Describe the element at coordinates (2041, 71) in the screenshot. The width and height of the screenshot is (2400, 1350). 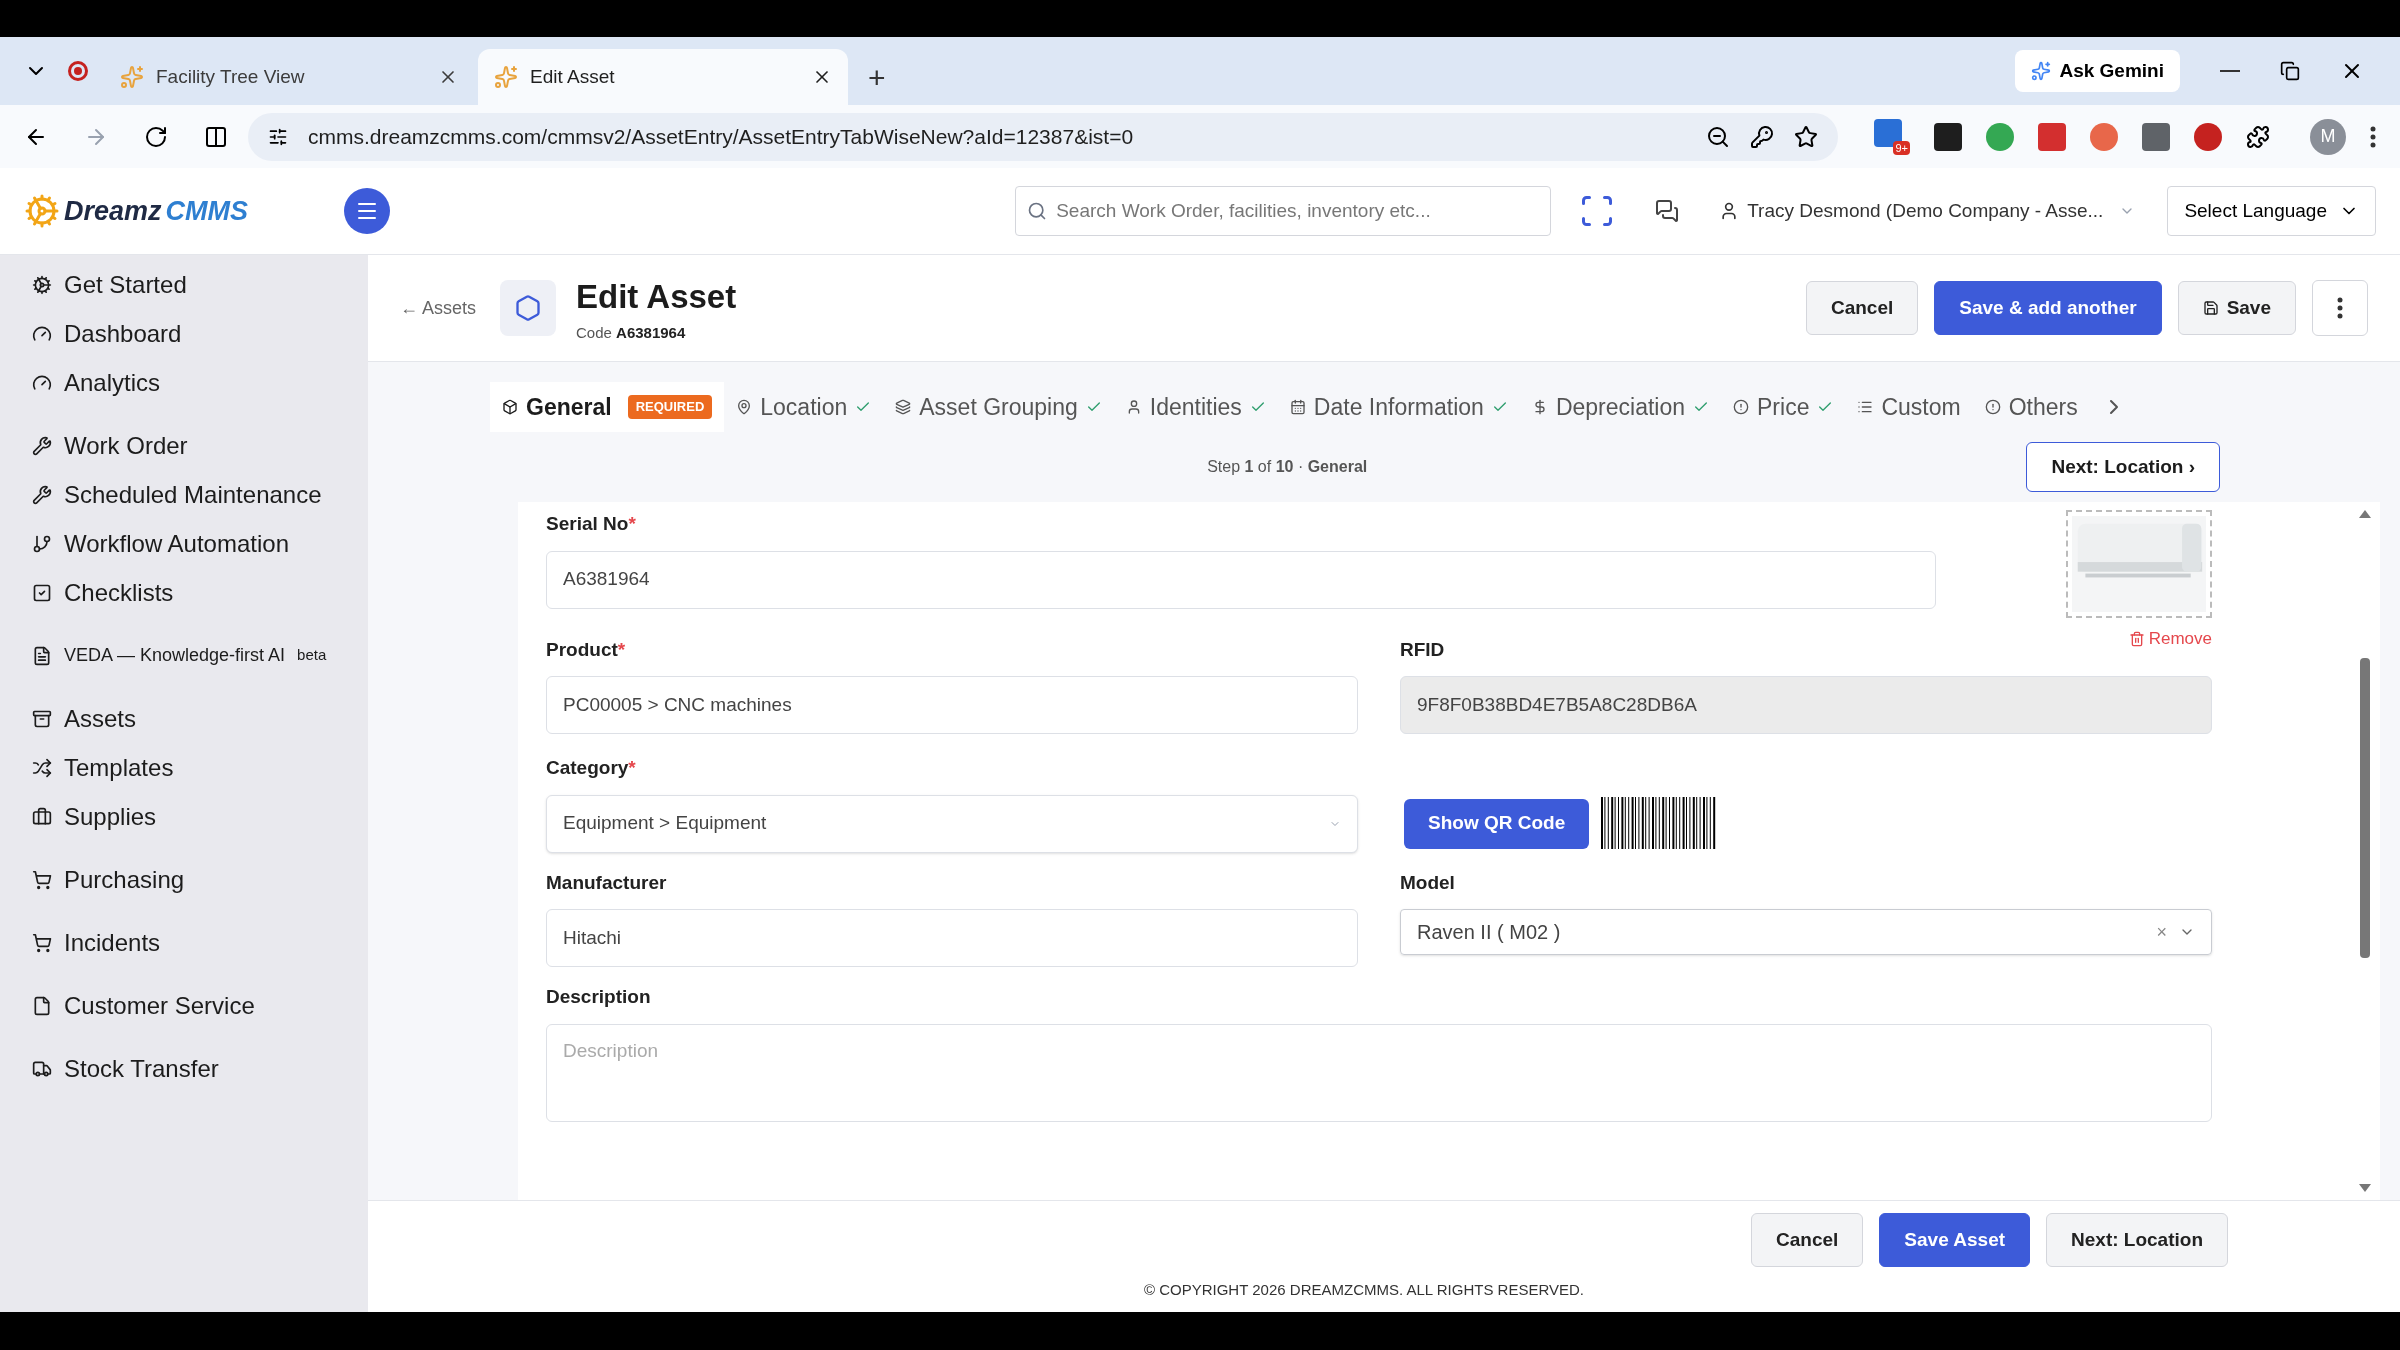
I see `sparkle-icon` at that location.